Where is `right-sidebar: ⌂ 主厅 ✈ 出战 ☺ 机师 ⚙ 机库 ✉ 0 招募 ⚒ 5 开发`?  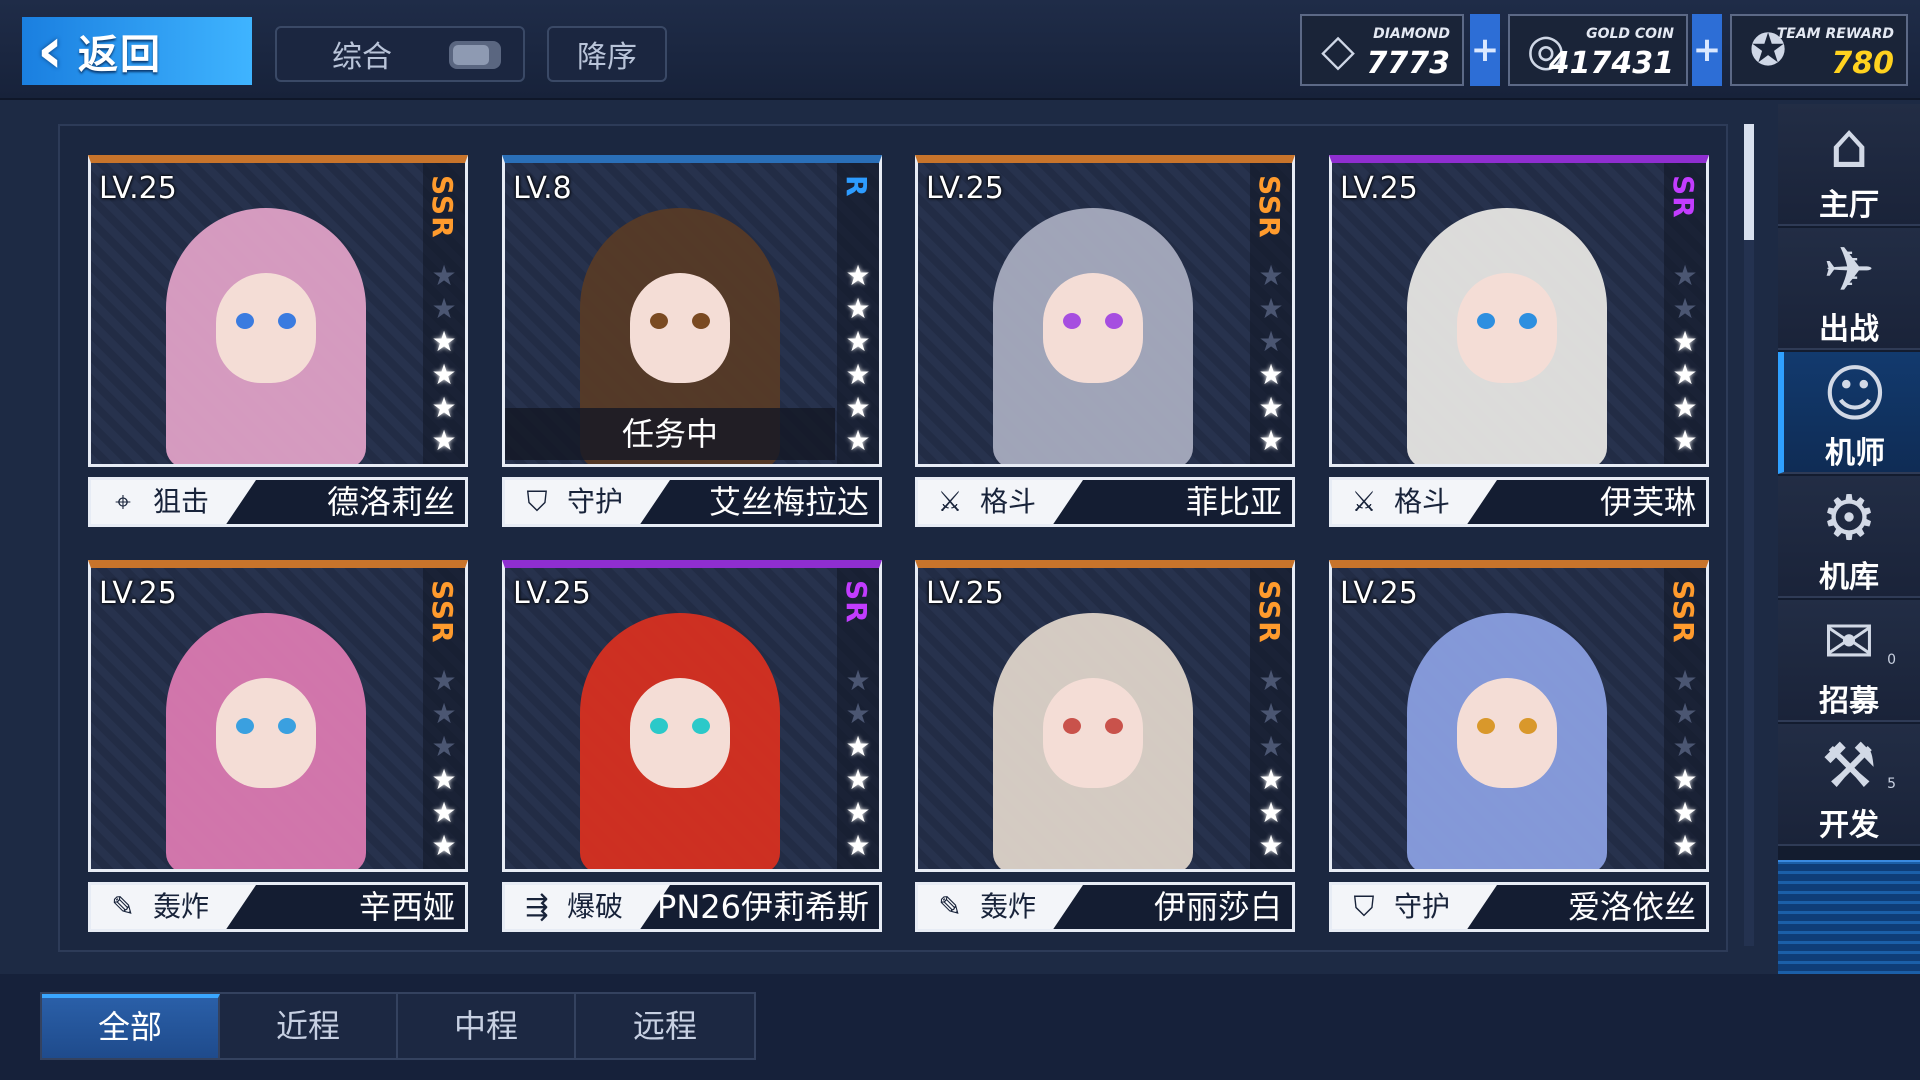 right-sidebar: ⌂ 主厅 ✈ 出战 ☺ 机师 ⚙ 机库 ✉ 0 招募 ⚒ 5 开发 is located at coordinates (1849, 539).